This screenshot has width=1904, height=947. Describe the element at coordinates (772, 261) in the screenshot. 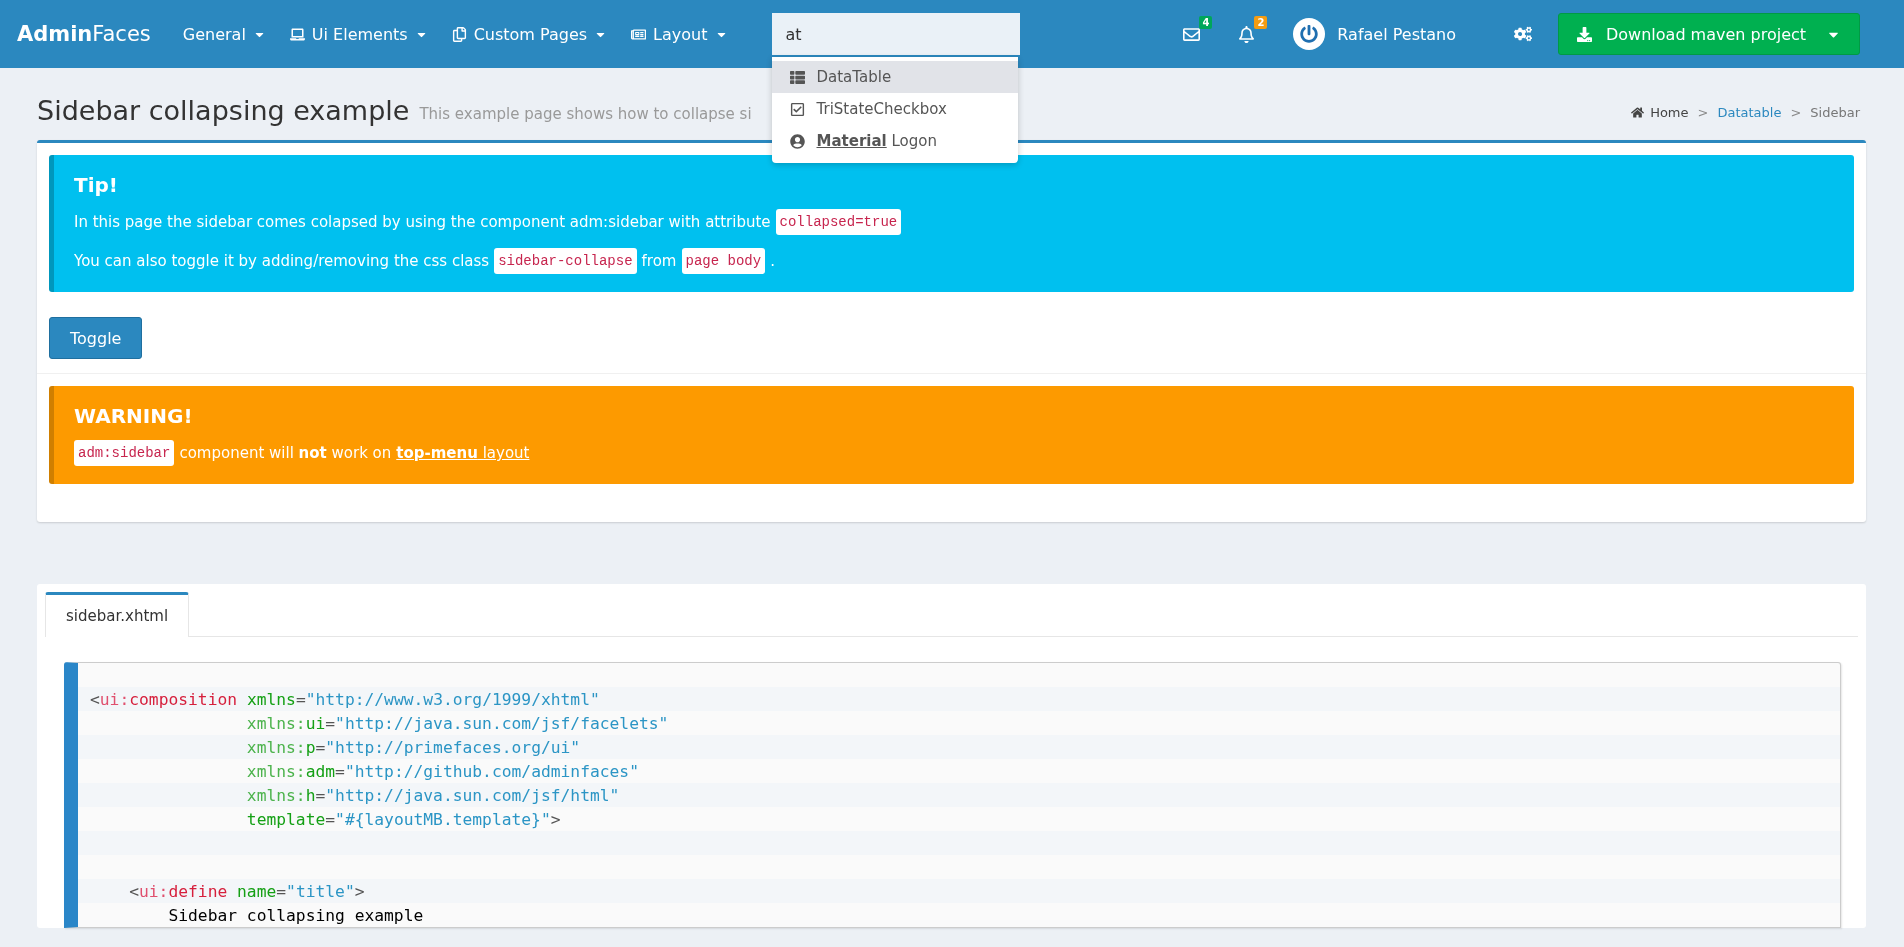

I see `tip-text: .` at that location.